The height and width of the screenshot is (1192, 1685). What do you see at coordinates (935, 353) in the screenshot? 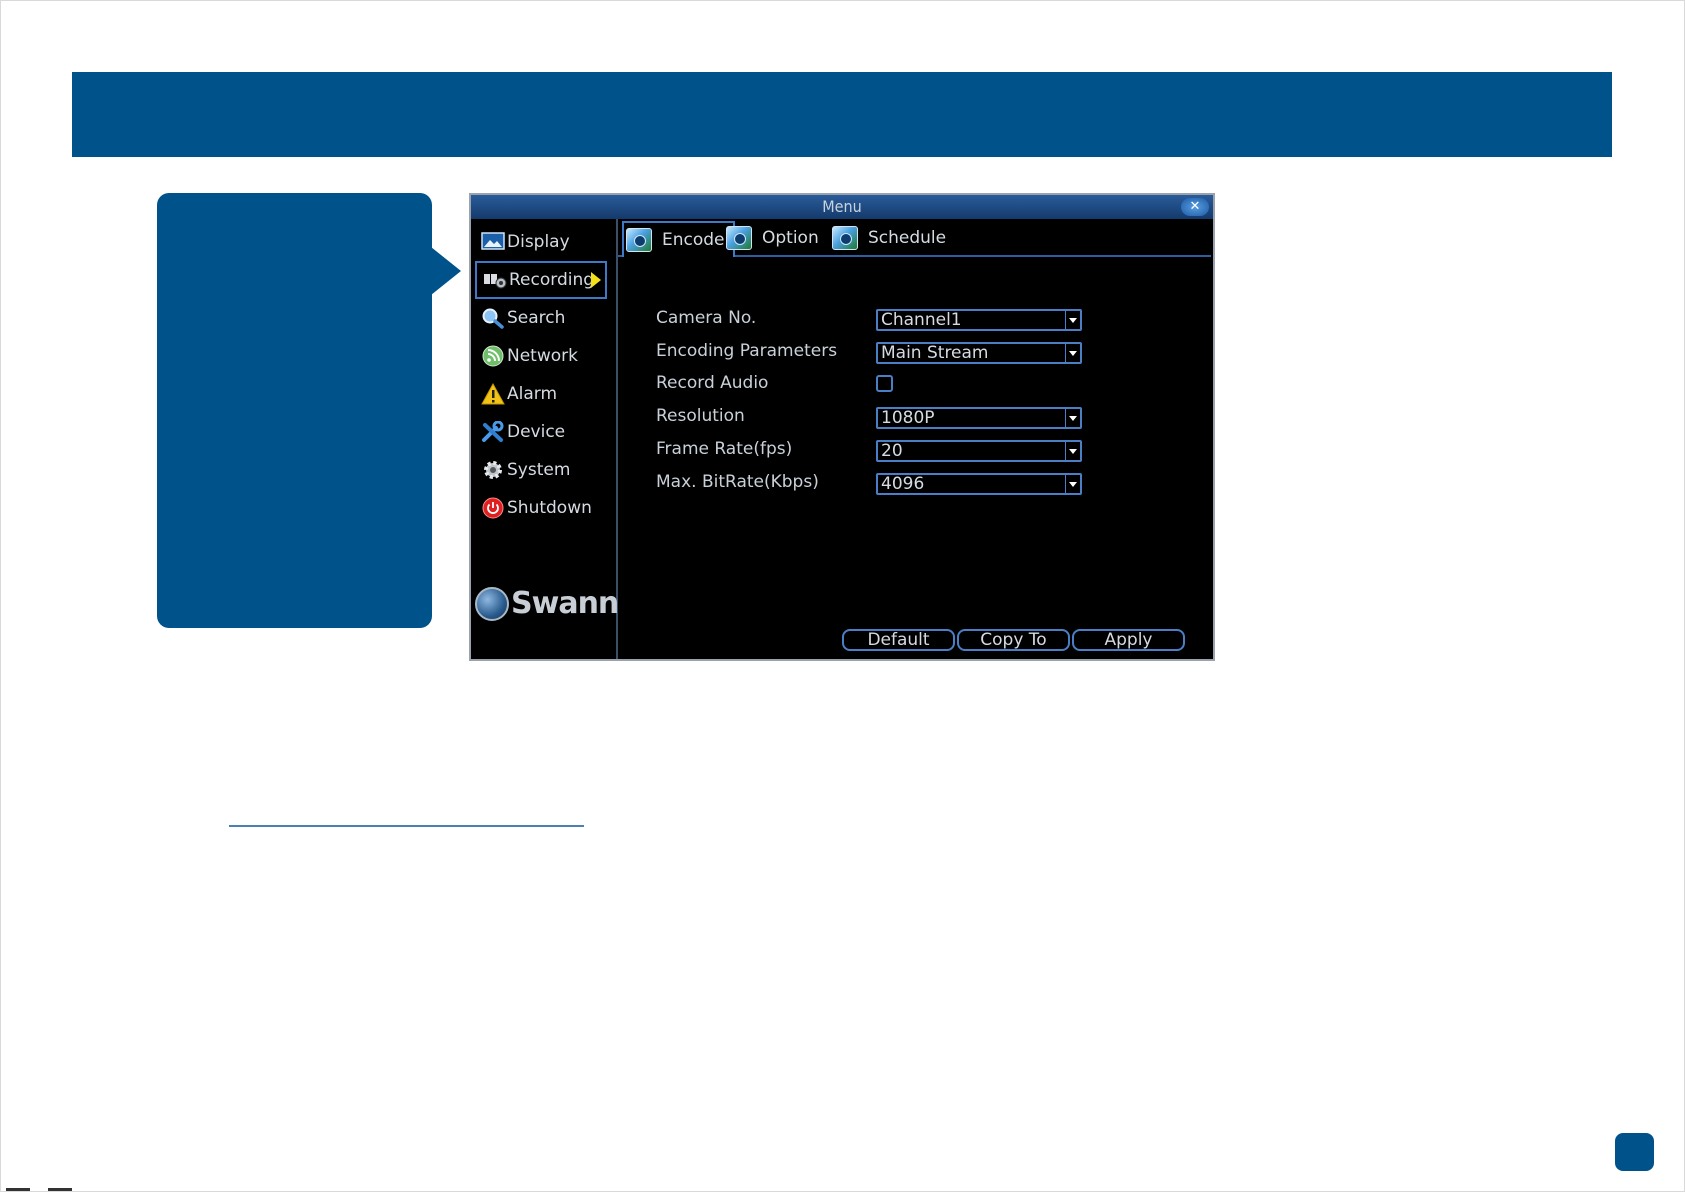
I see `encoding-parameters-value: Main Stream` at bounding box center [935, 353].